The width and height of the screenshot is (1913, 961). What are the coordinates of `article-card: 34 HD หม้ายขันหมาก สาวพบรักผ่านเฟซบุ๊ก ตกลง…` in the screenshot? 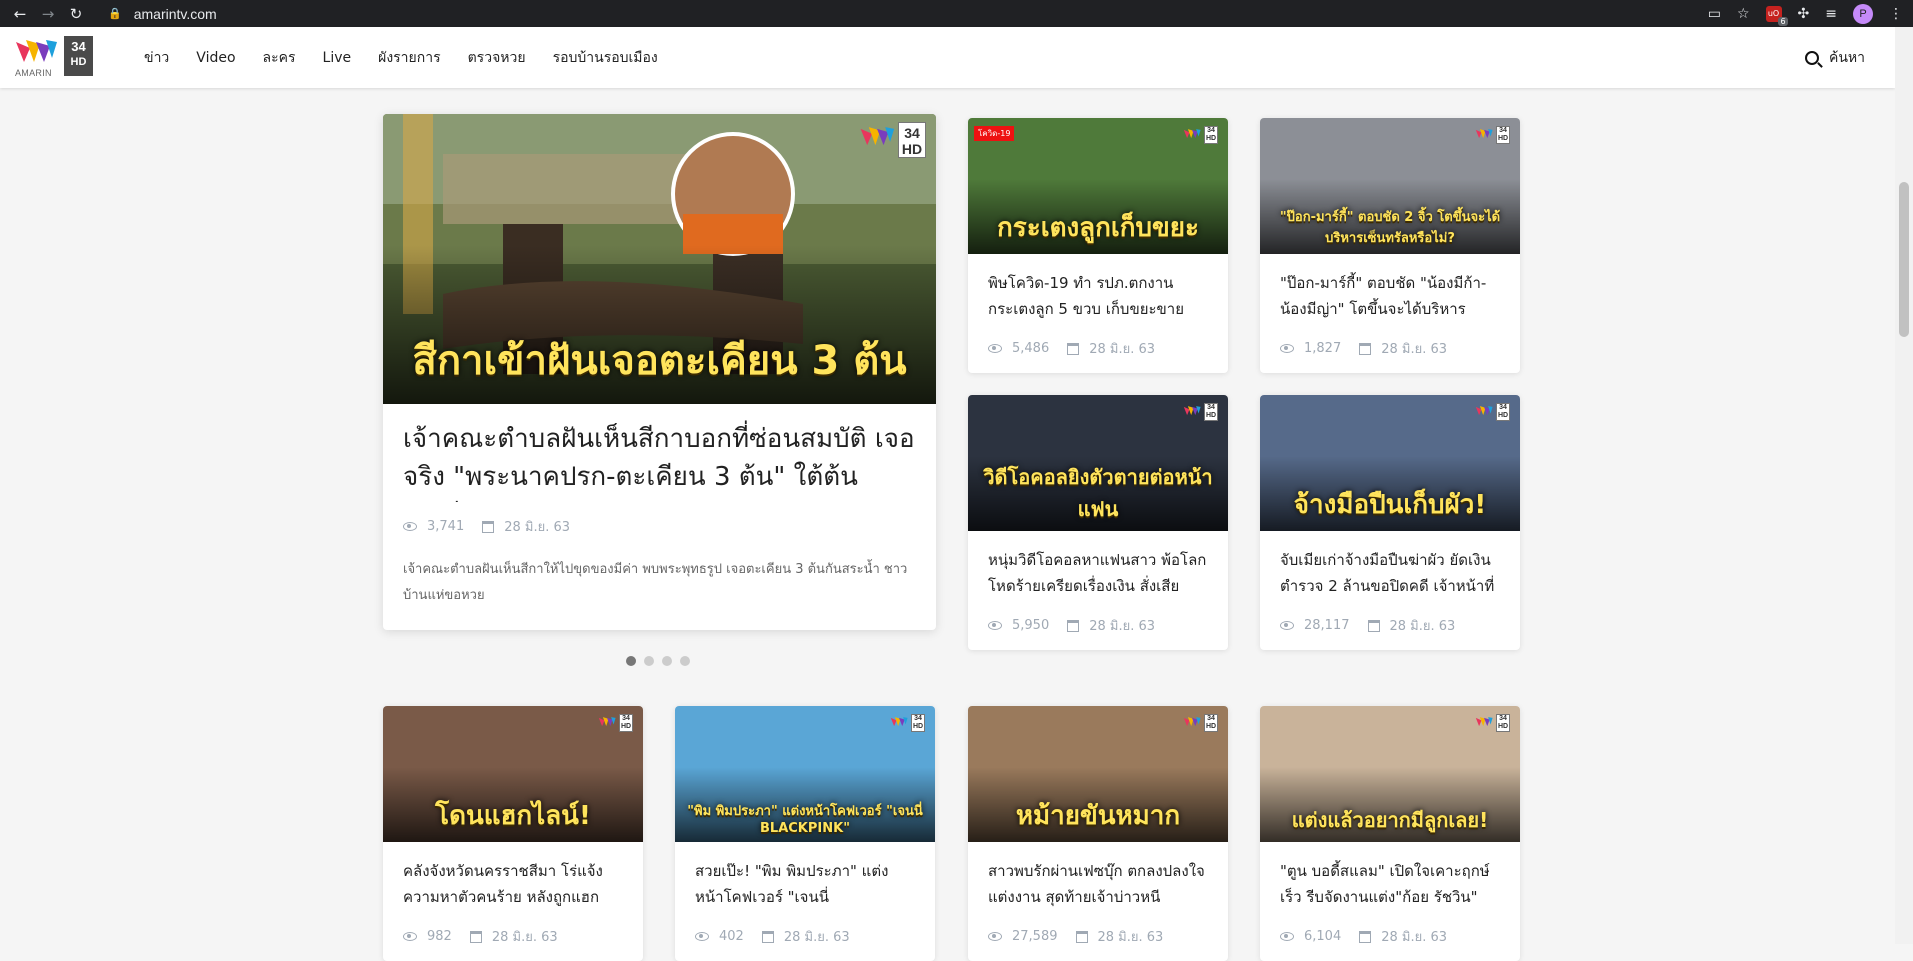 It's located at (1098, 833).